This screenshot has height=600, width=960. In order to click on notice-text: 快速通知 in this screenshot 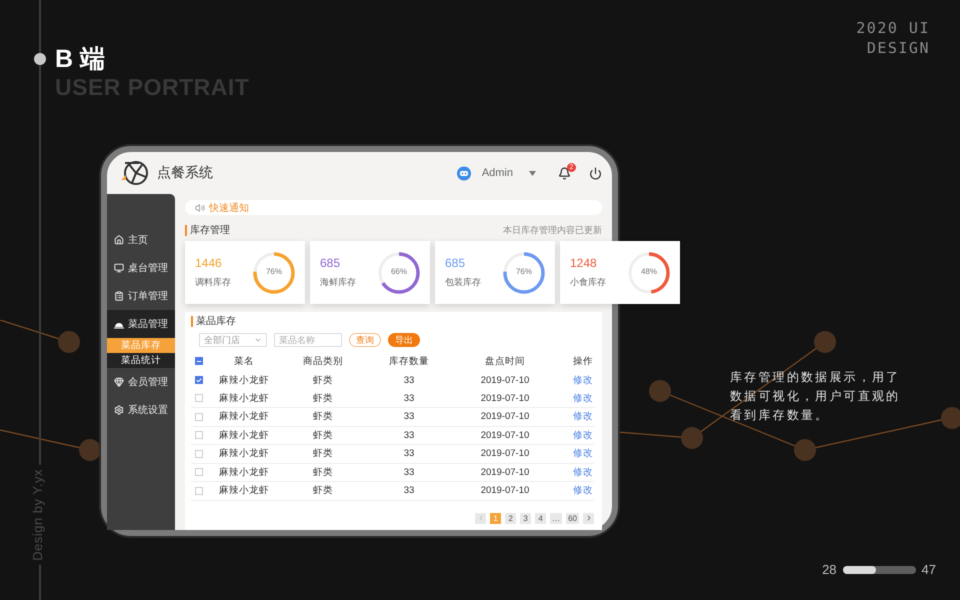, I will do `click(229, 208)`.